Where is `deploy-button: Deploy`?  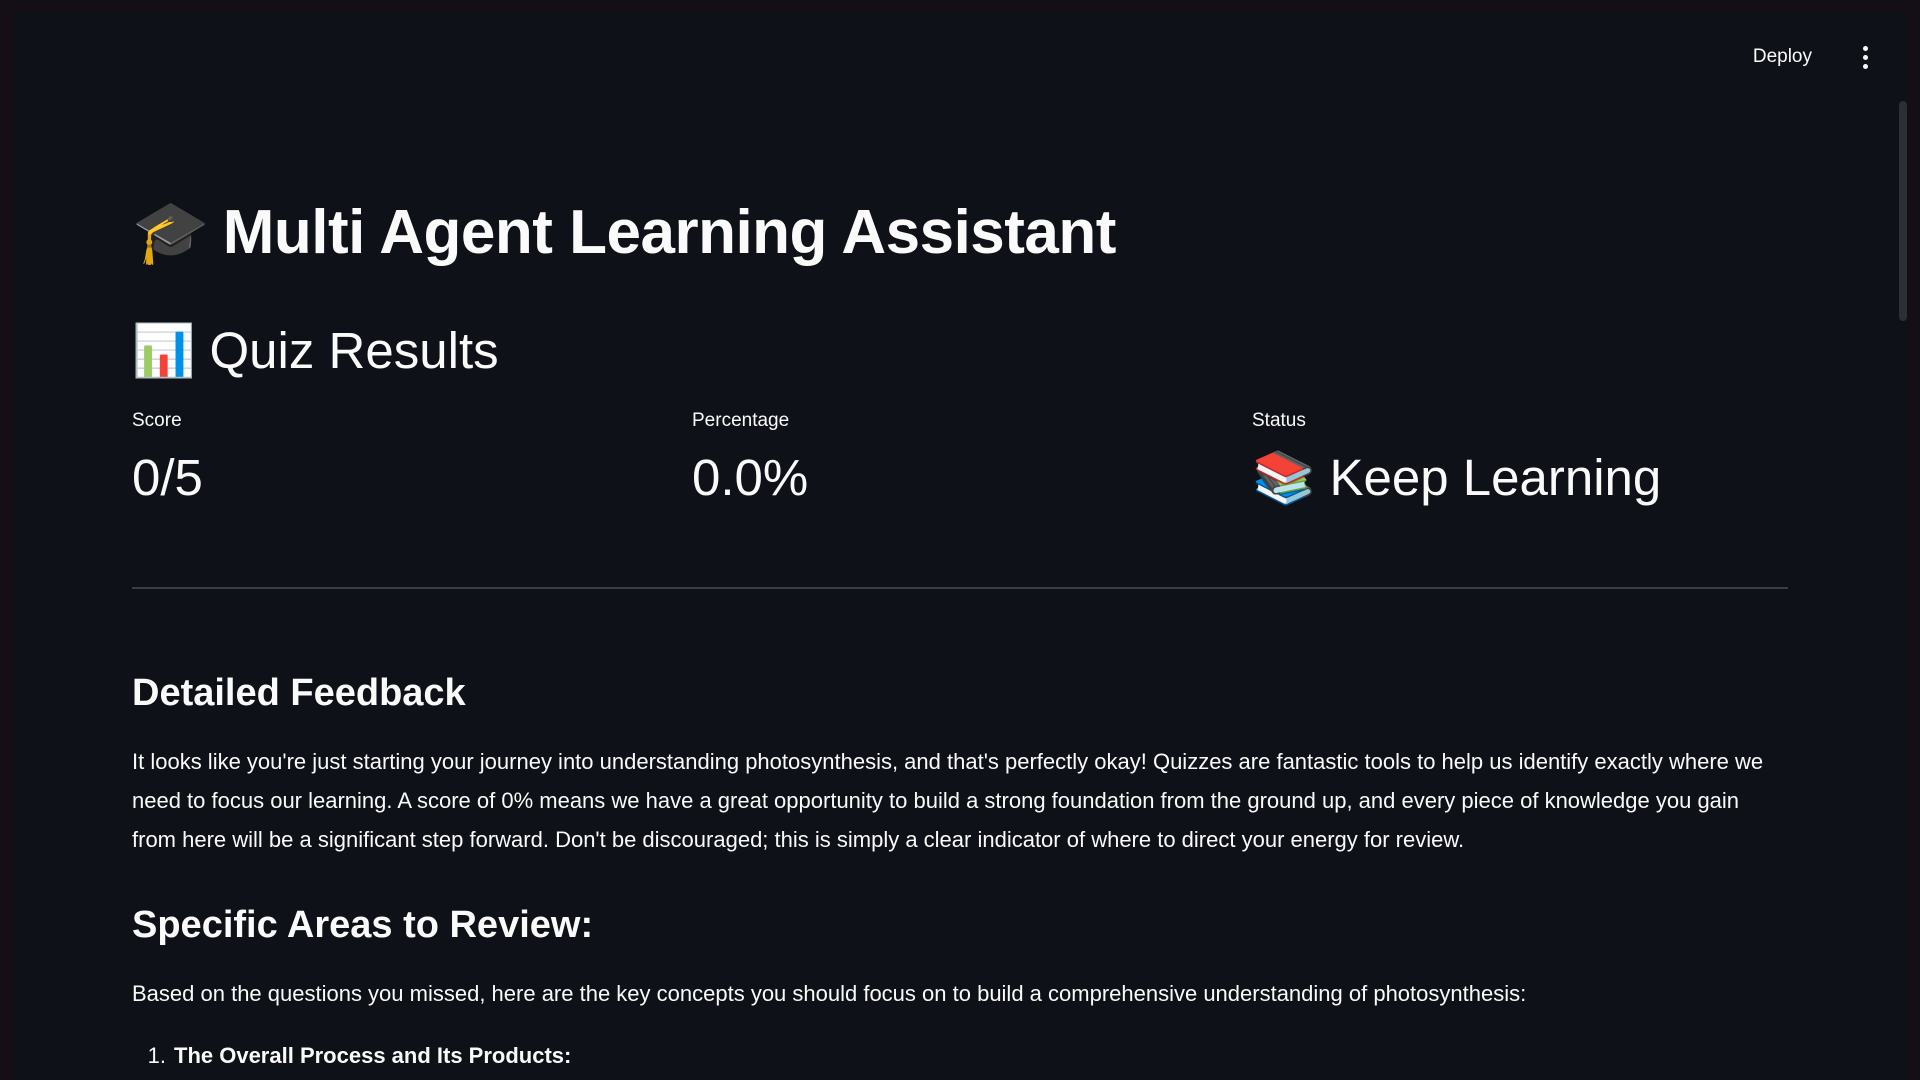
deploy-button: Deploy is located at coordinates (1782, 57).